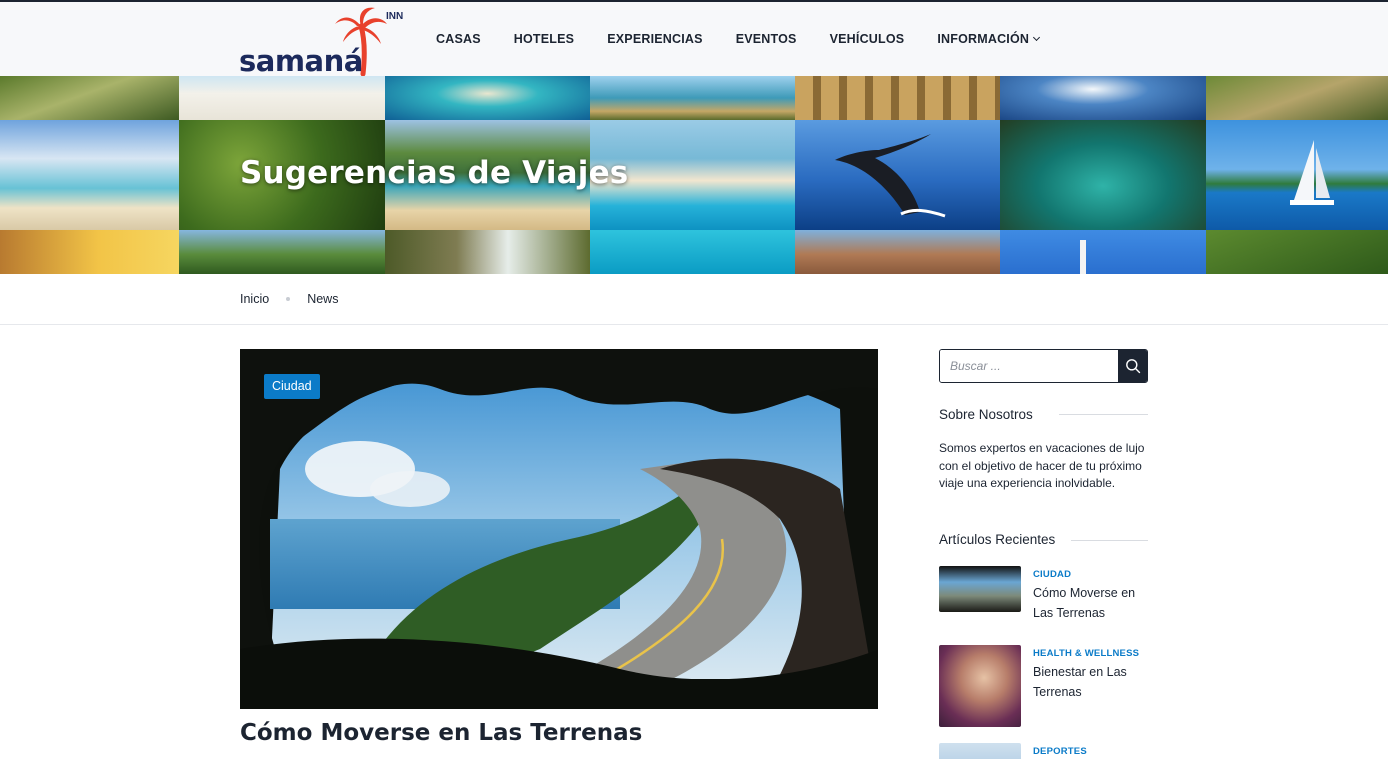  I want to click on hero-photo-hills, so click(282, 252).